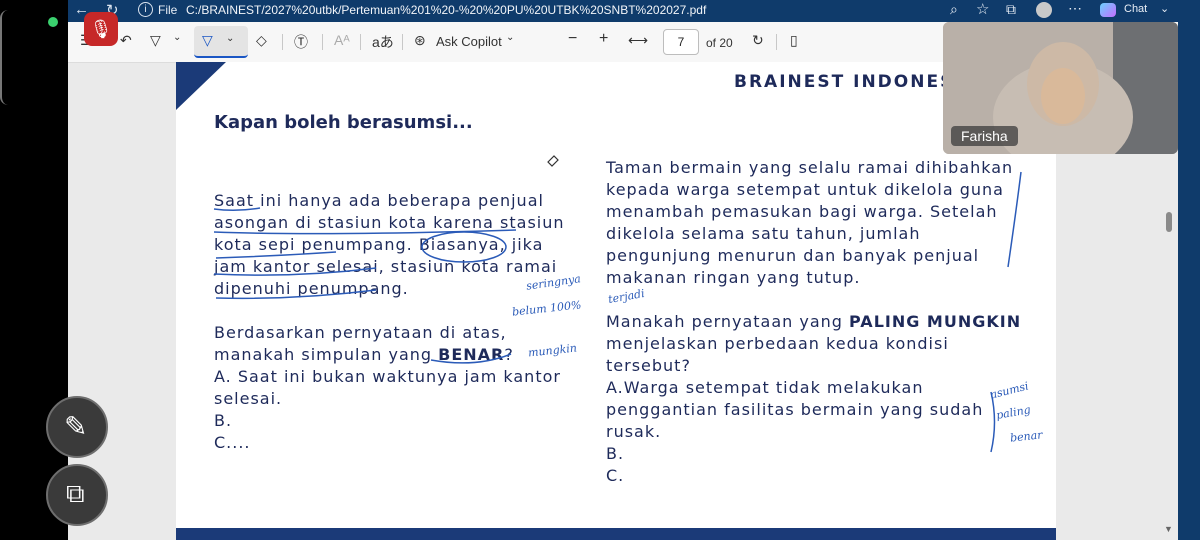  I want to click on zoom-out-icon: −, so click(572, 39).